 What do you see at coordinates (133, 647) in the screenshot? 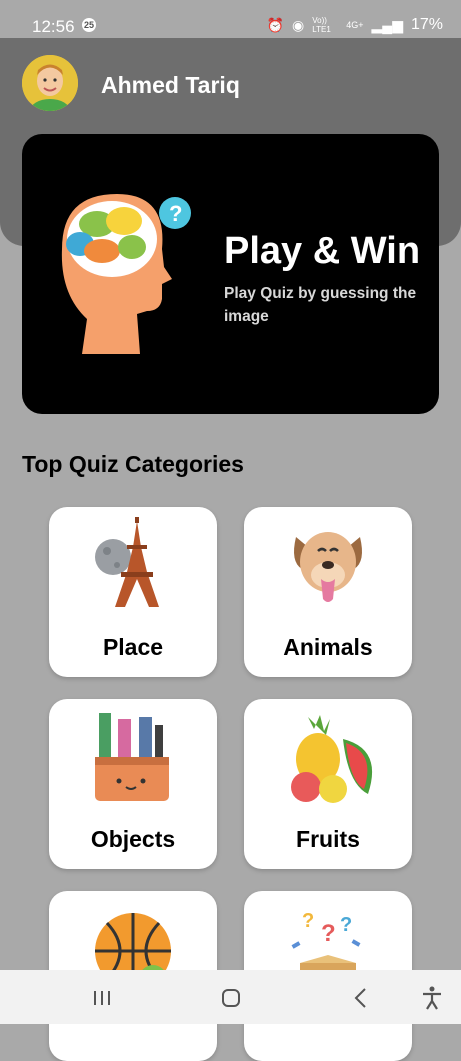
I see `category-label: Place` at bounding box center [133, 647].